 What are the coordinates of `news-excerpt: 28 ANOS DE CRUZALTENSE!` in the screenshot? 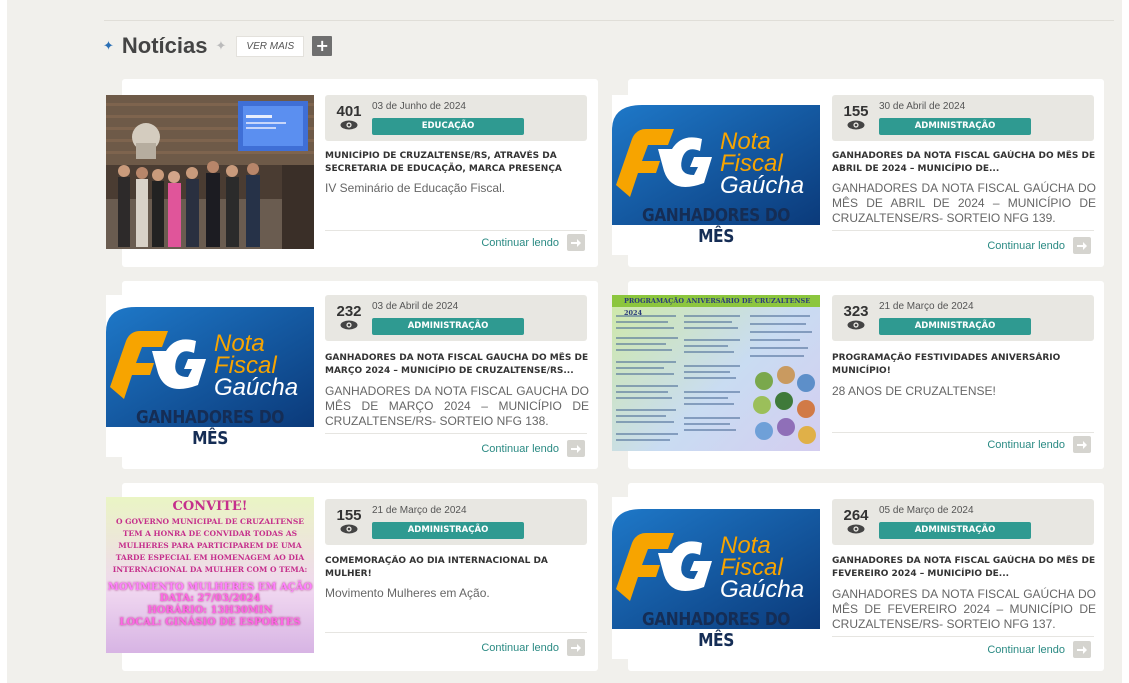 It's located at (914, 391).